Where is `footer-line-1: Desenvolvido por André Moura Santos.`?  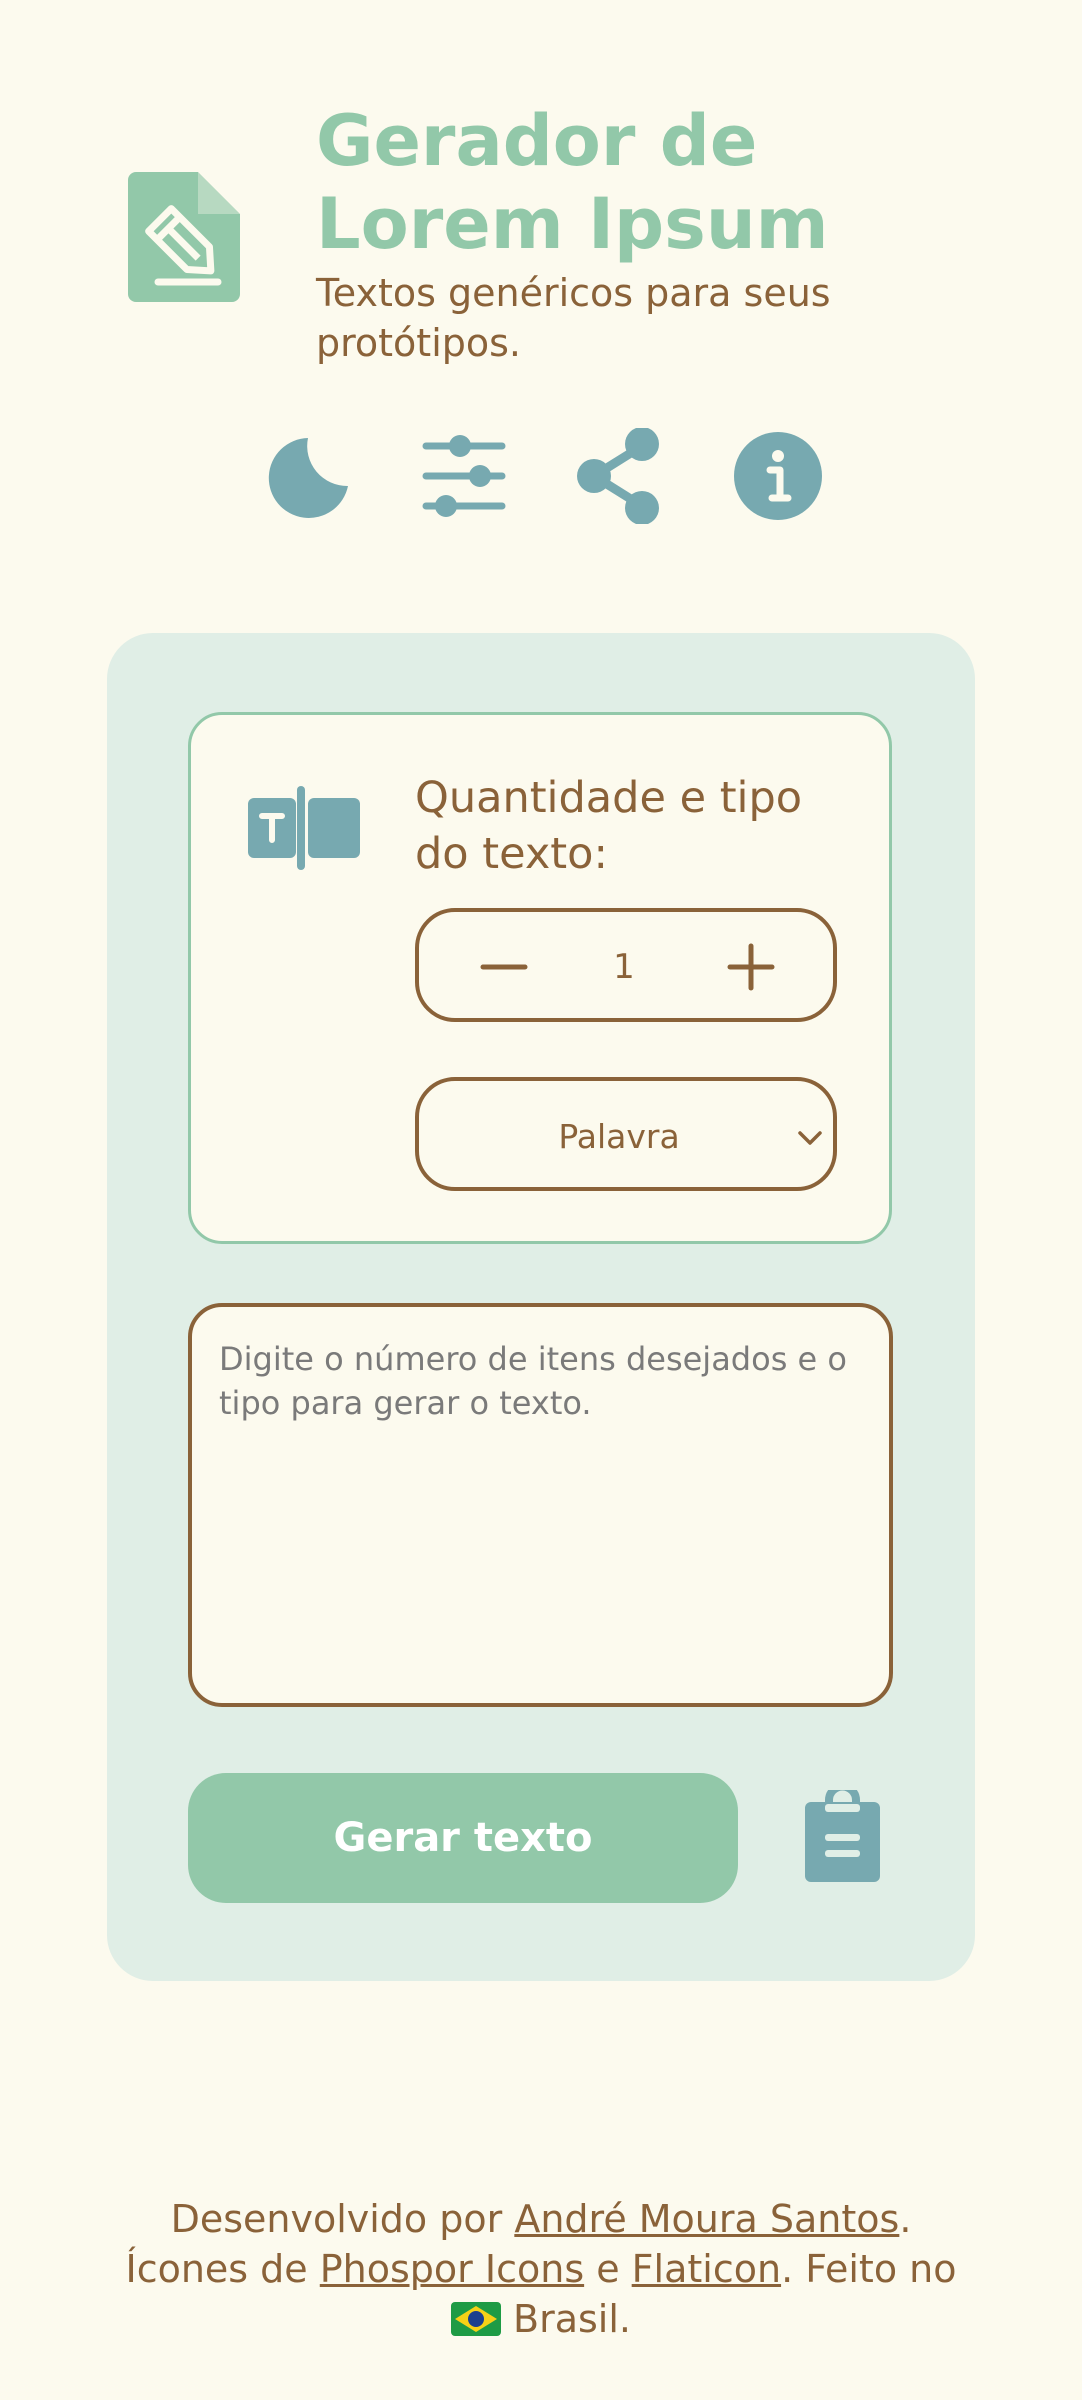 footer-line-1: Desenvolvido por André Moura Santos. is located at coordinates (541, 2219).